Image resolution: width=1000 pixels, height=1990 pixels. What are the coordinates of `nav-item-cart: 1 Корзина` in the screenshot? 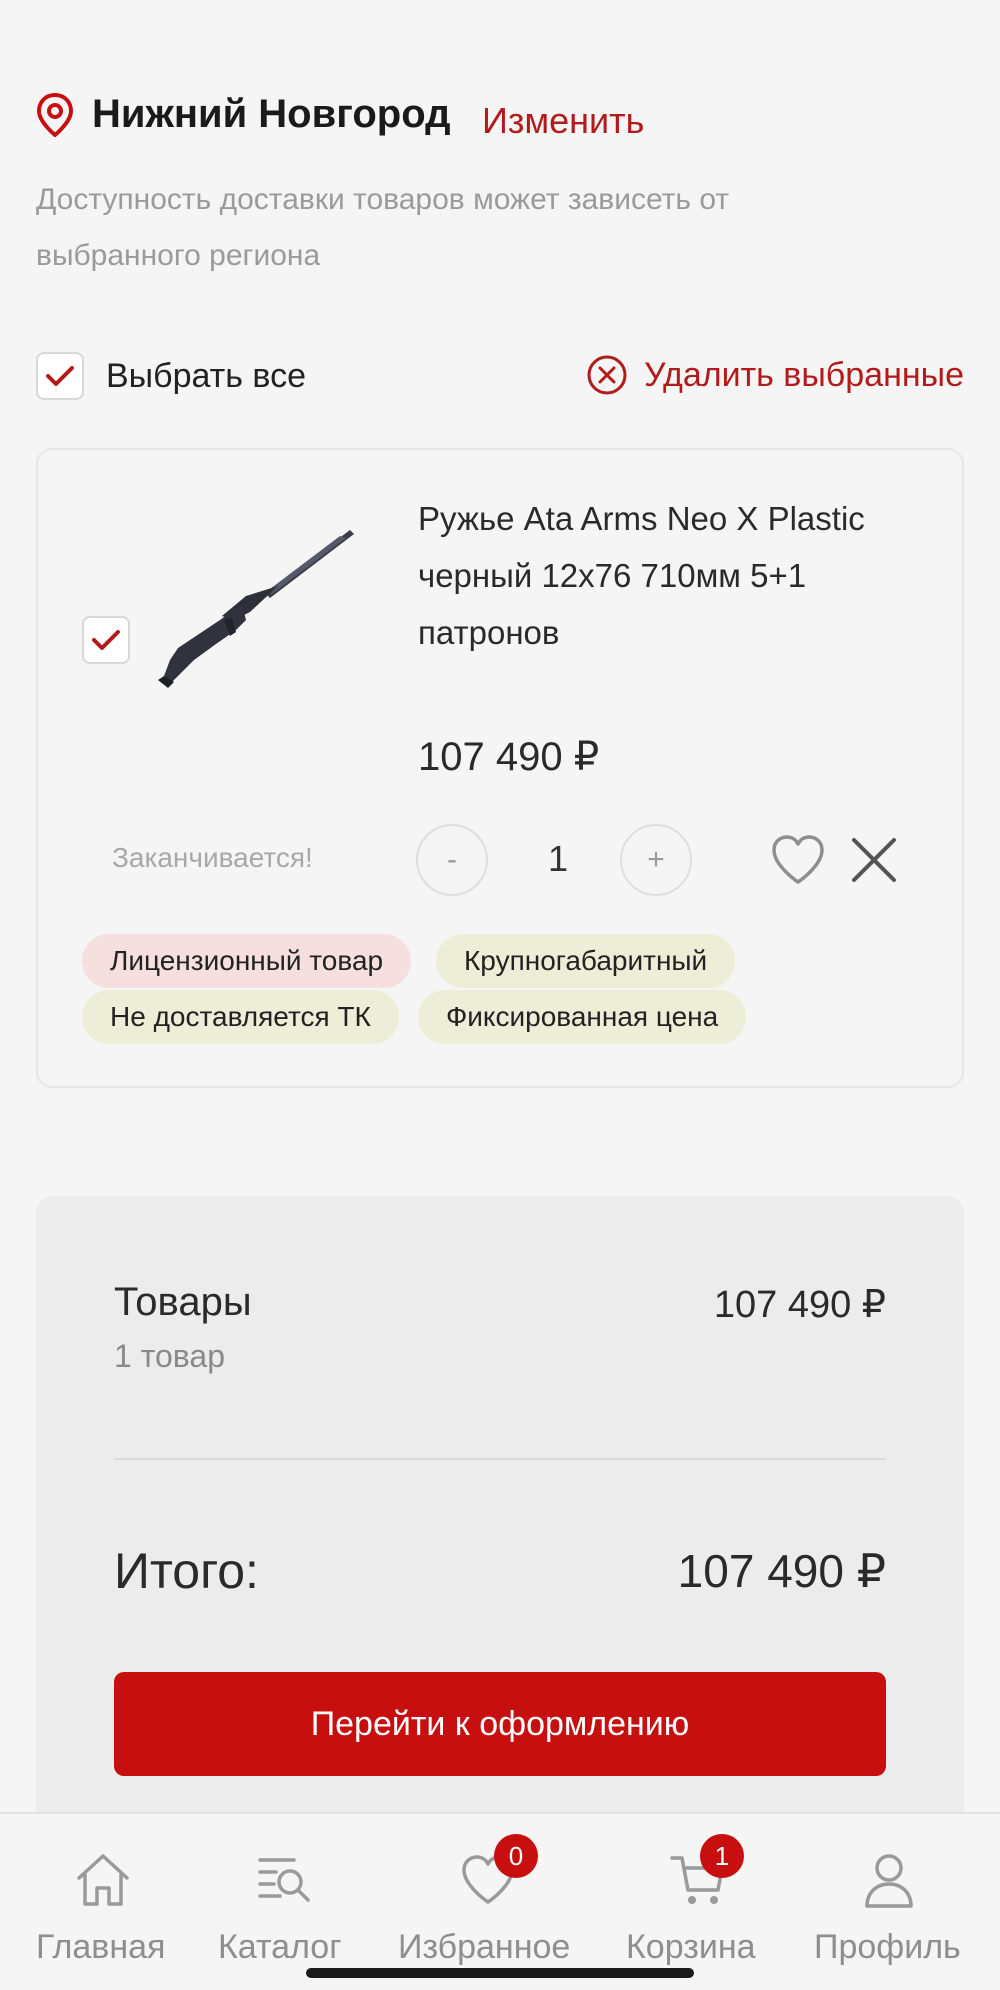 It's located at (696, 1902).